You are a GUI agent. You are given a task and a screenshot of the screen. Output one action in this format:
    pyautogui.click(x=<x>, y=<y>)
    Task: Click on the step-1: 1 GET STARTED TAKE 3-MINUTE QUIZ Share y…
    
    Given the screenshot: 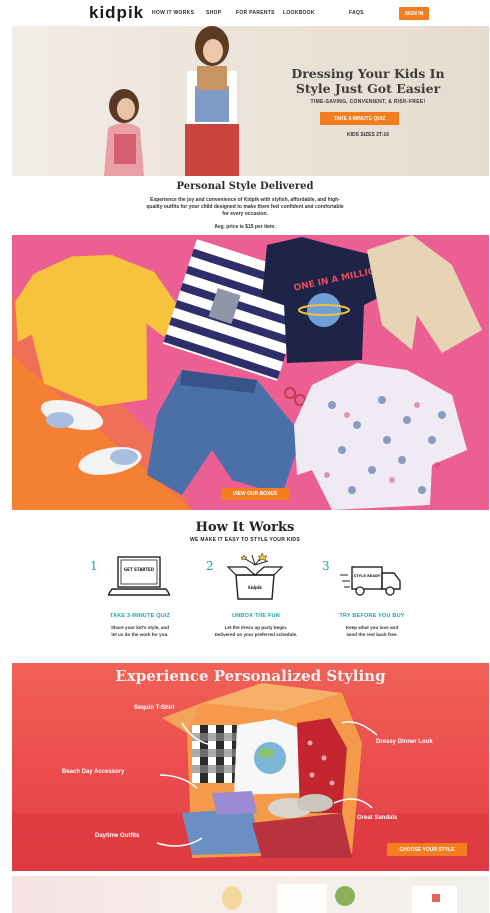 What is the action you would take?
    pyautogui.click(x=150, y=603)
    